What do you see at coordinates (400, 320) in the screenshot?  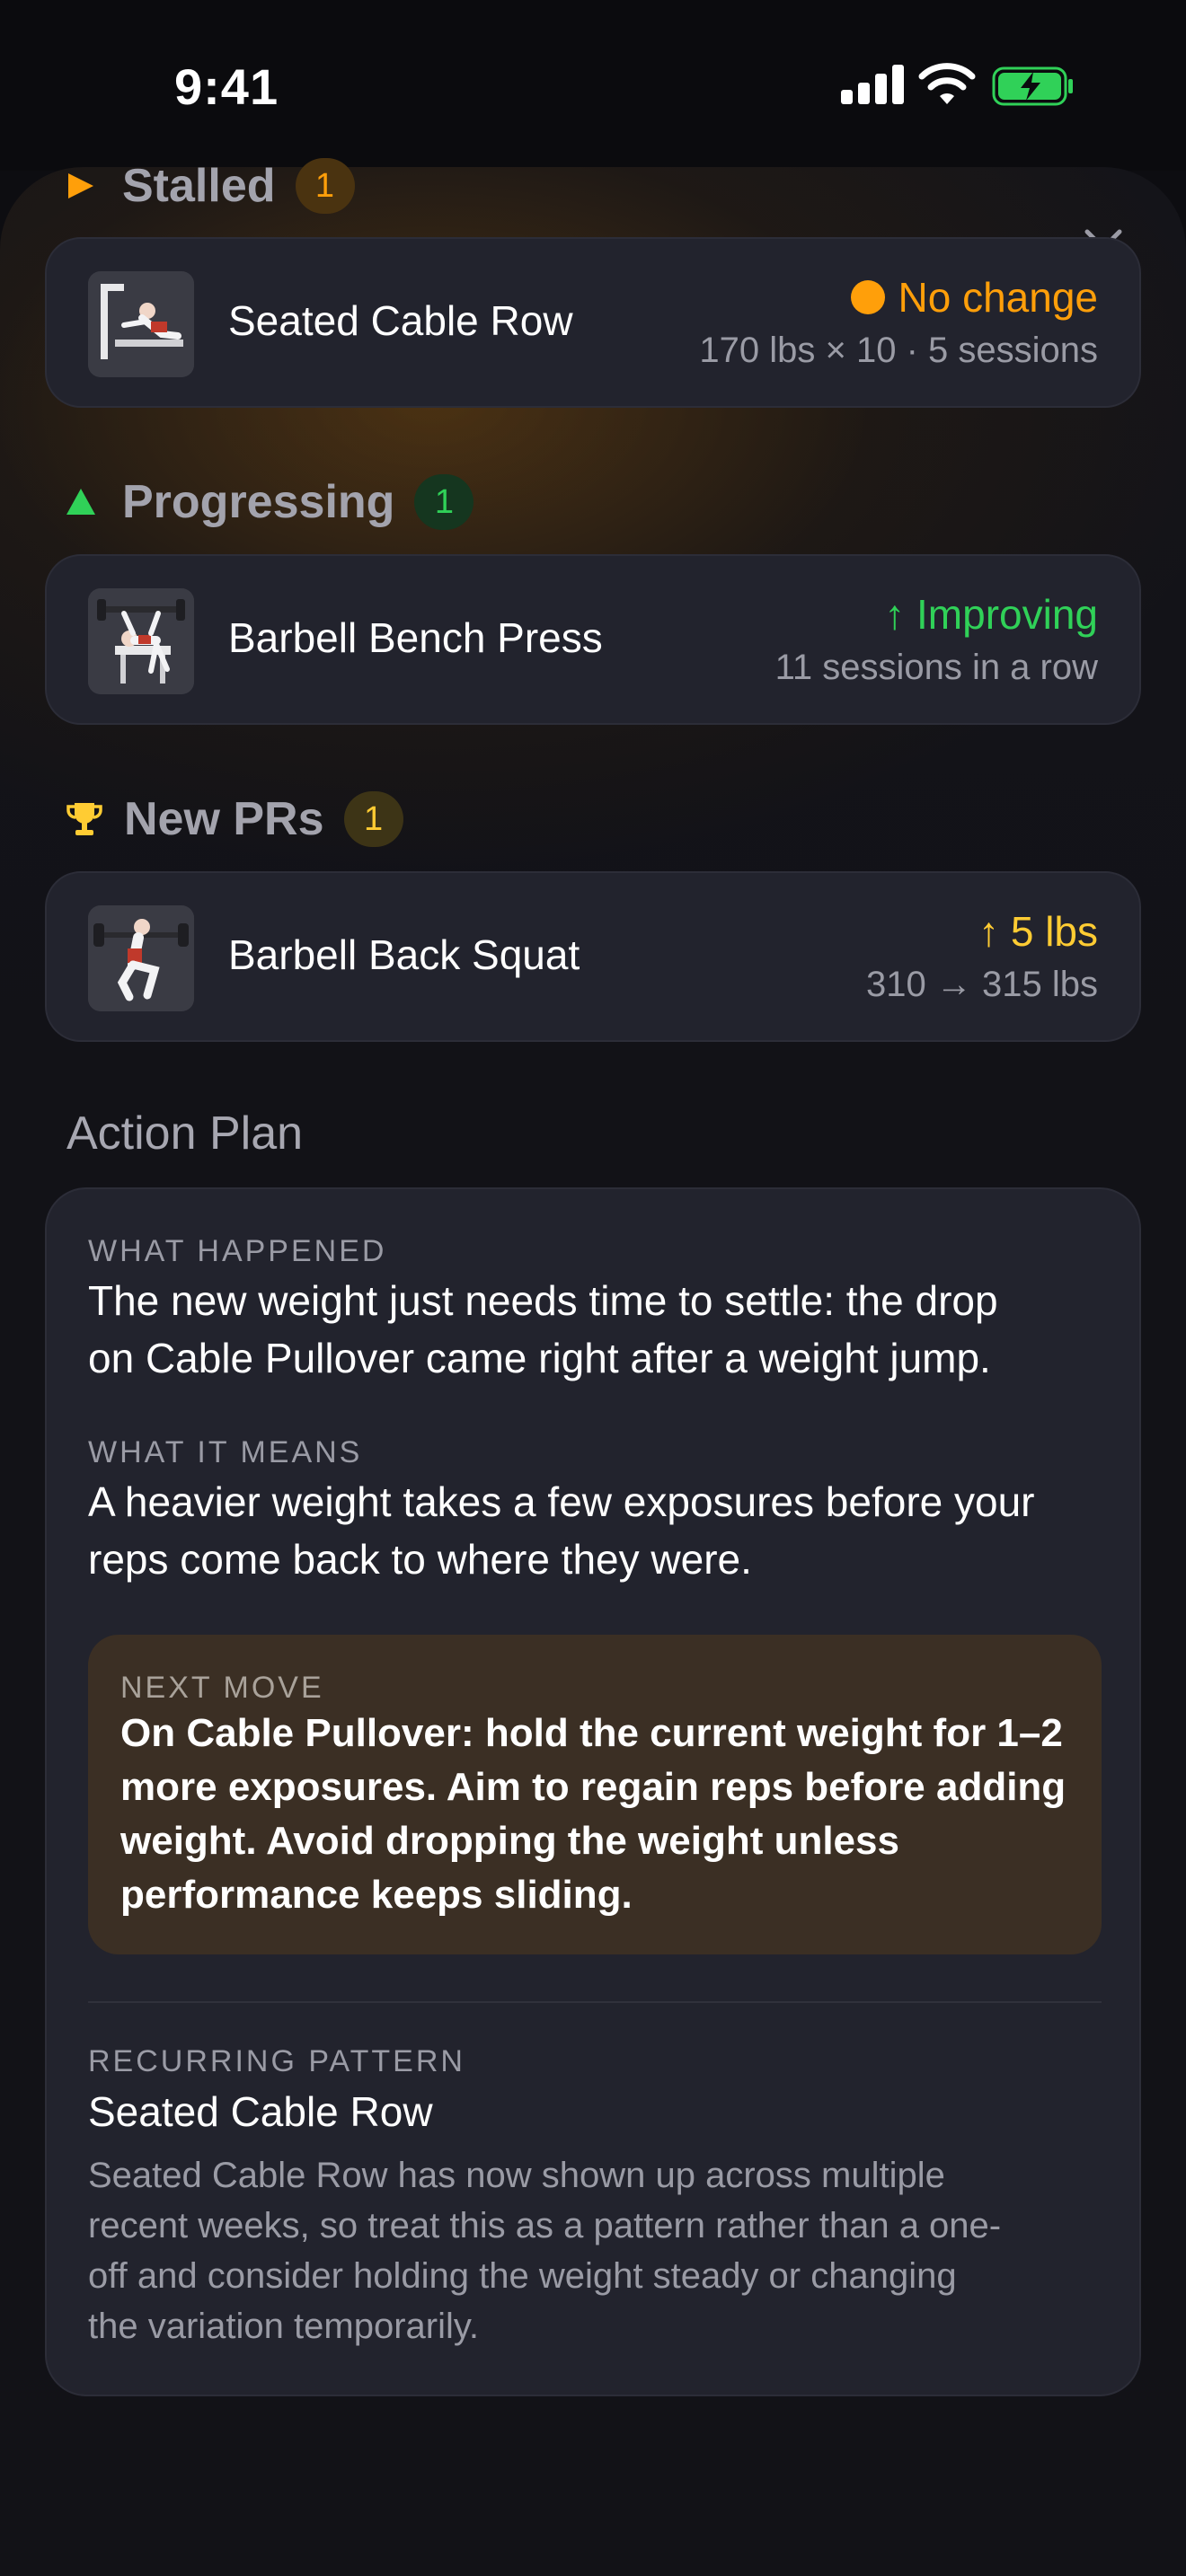 I see `exercise-name: Seated Cable Row` at bounding box center [400, 320].